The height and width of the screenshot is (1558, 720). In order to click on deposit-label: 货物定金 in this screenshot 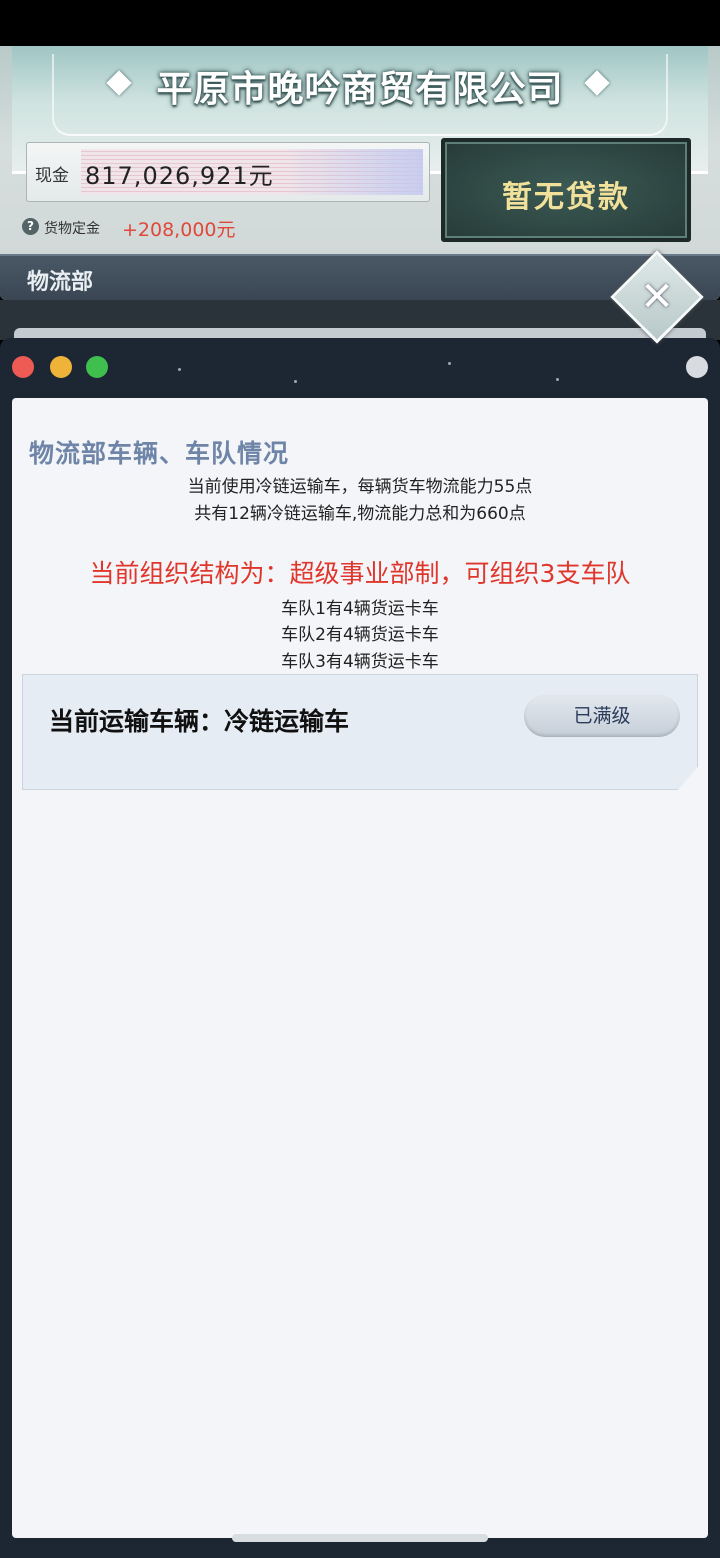, I will do `click(72, 229)`.